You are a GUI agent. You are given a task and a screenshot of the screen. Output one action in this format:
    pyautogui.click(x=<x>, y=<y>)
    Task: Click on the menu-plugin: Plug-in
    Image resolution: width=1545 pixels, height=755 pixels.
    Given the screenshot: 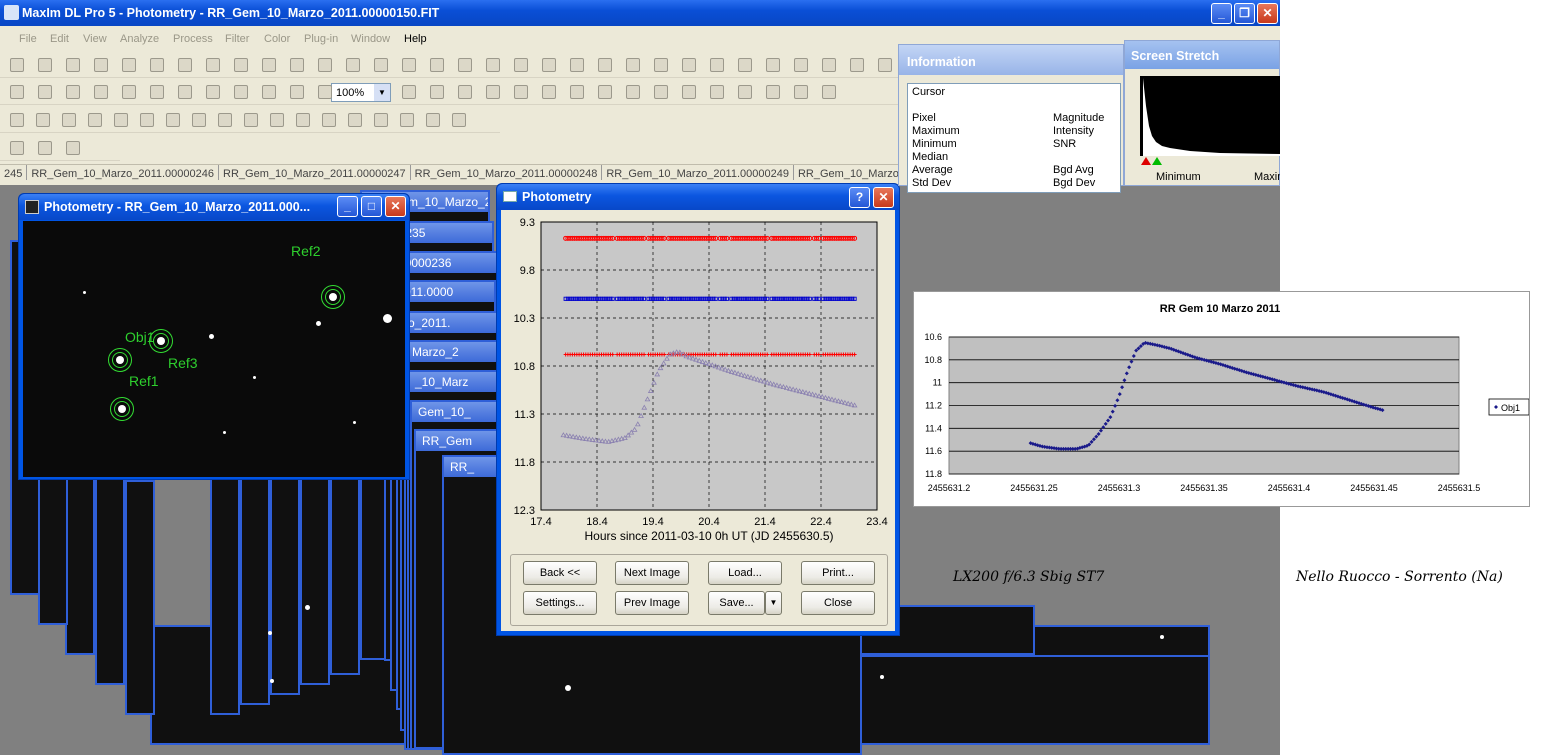 What is the action you would take?
    pyautogui.click(x=321, y=39)
    